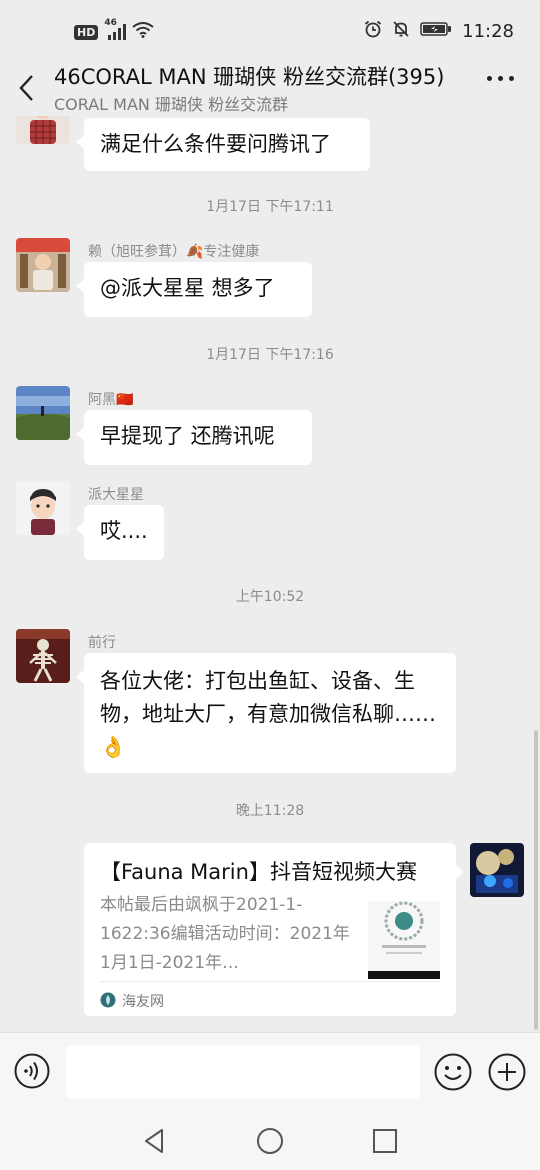 This screenshot has height=1170, width=540. I want to click on message-bubble: 早提现了 还腾讯呢, so click(194, 437).